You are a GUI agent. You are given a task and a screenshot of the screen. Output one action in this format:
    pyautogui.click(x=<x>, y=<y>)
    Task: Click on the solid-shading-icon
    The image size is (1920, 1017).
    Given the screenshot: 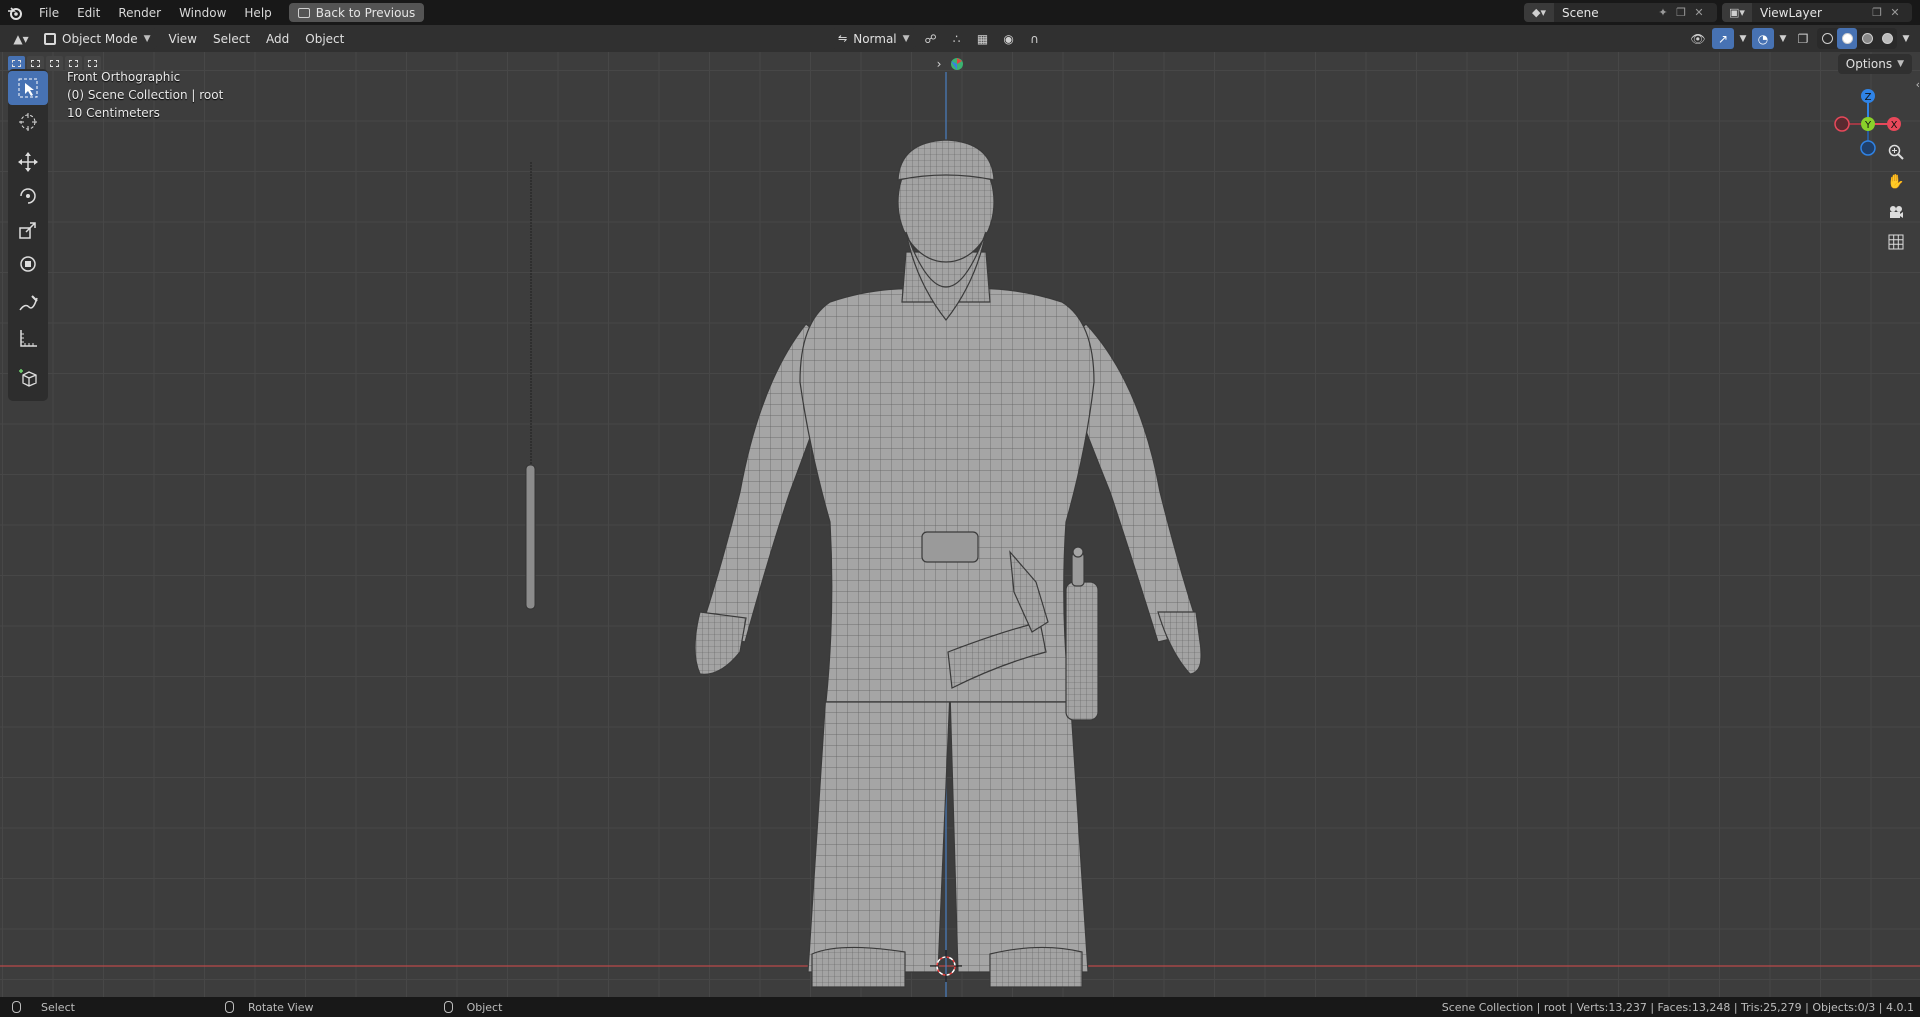 What is the action you would take?
    pyautogui.click(x=1847, y=38)
    